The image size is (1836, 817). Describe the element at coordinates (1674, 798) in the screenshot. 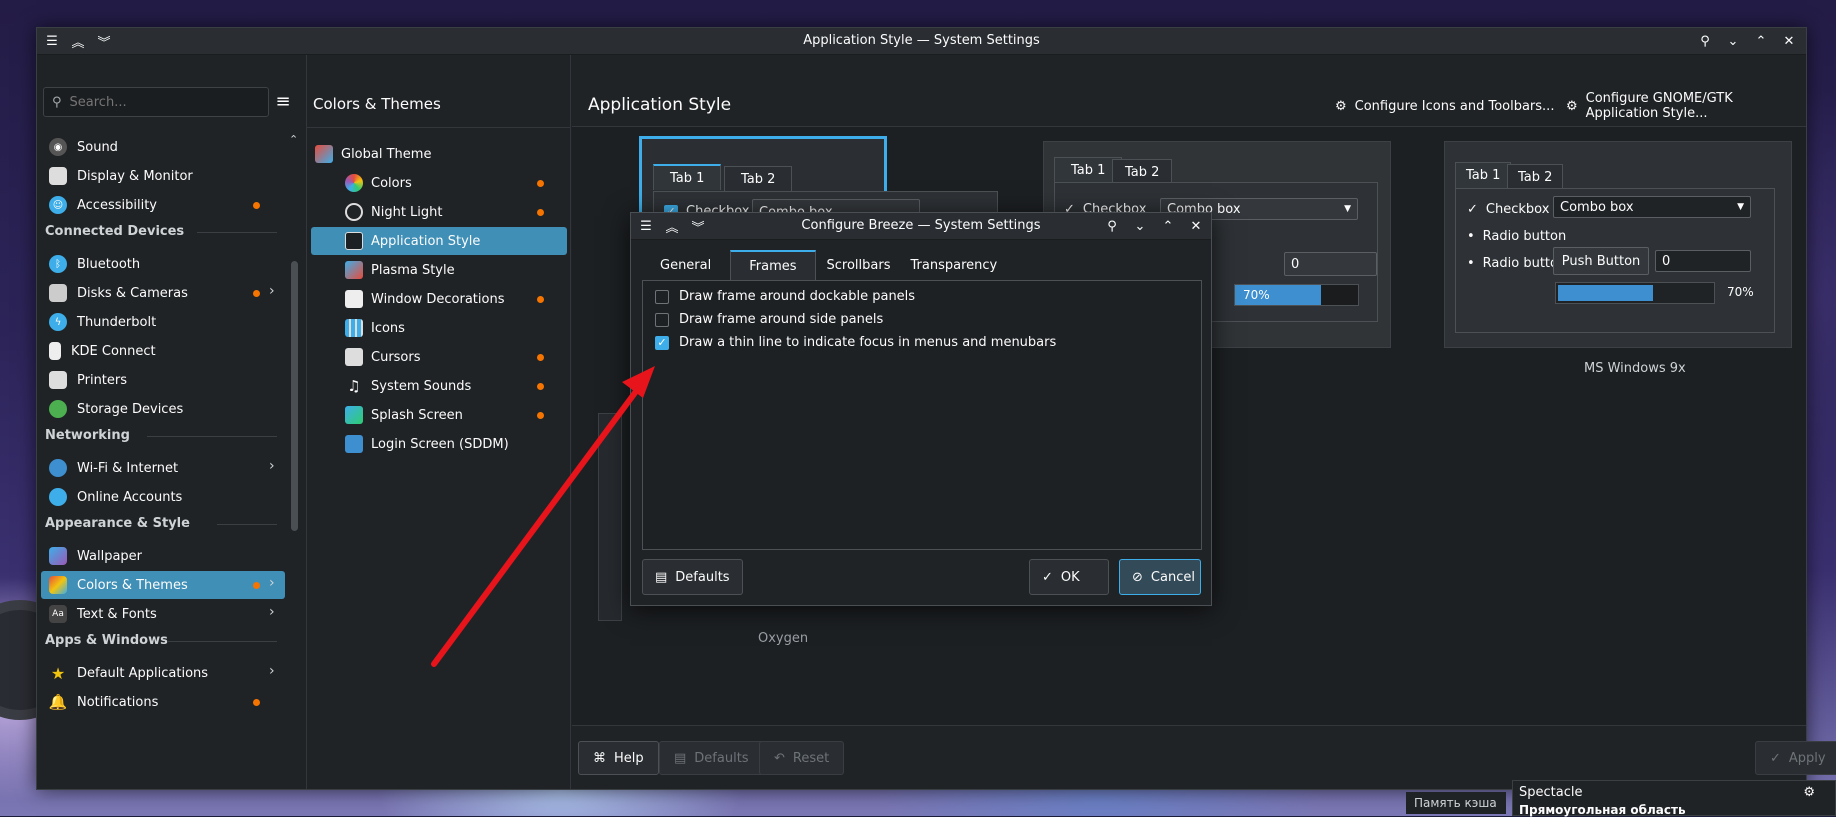

I see `spectacle-window: Spectacle Прямоугольная область ⚙` at that location.